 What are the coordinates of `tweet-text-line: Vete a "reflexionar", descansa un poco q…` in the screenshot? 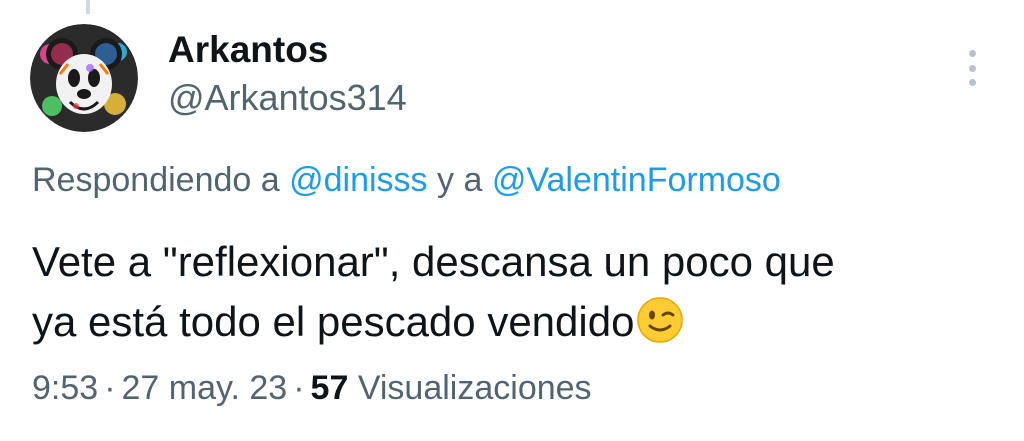 It's located at (433, 261).